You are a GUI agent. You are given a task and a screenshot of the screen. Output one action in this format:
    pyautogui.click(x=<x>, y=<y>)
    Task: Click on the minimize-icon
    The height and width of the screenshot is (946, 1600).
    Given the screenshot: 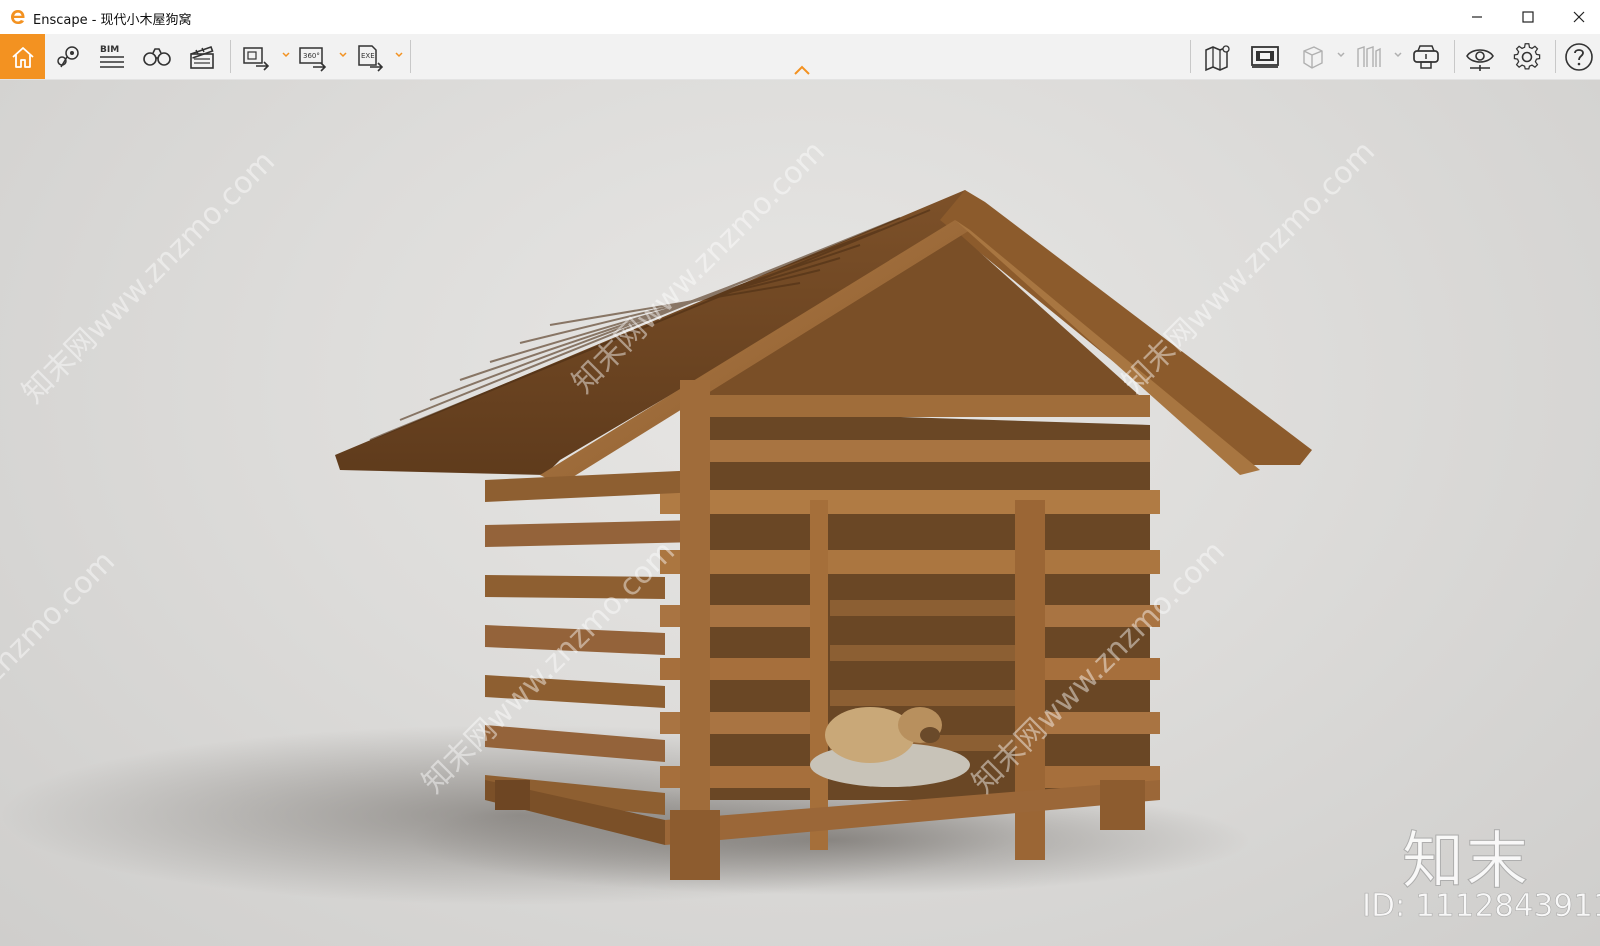 What is the action you would take?
    pyautogui.click(x=1477, y=17)
    